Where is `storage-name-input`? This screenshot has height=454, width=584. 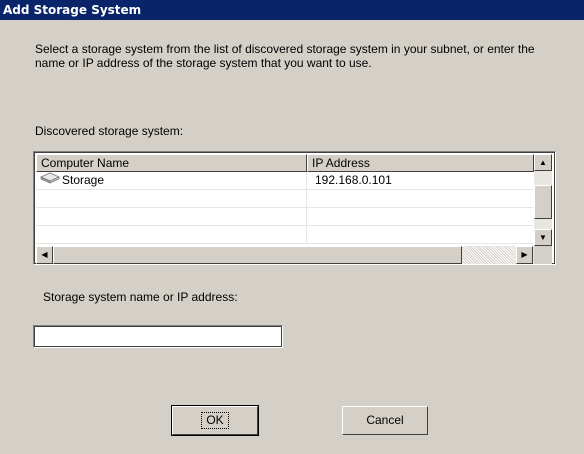 storage-name-input is located at coordinates (158, 336).